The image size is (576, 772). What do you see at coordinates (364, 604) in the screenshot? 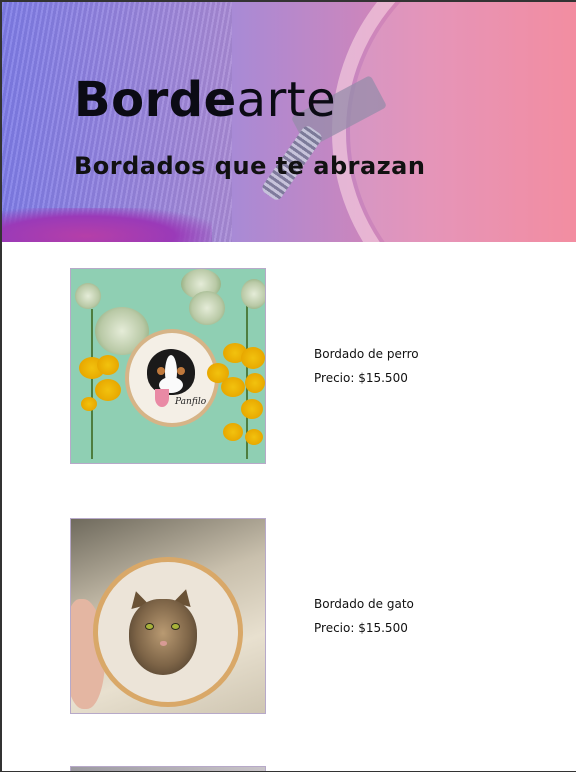
I see `product-name: Bordado de gato` at bounding box center [364, 604].